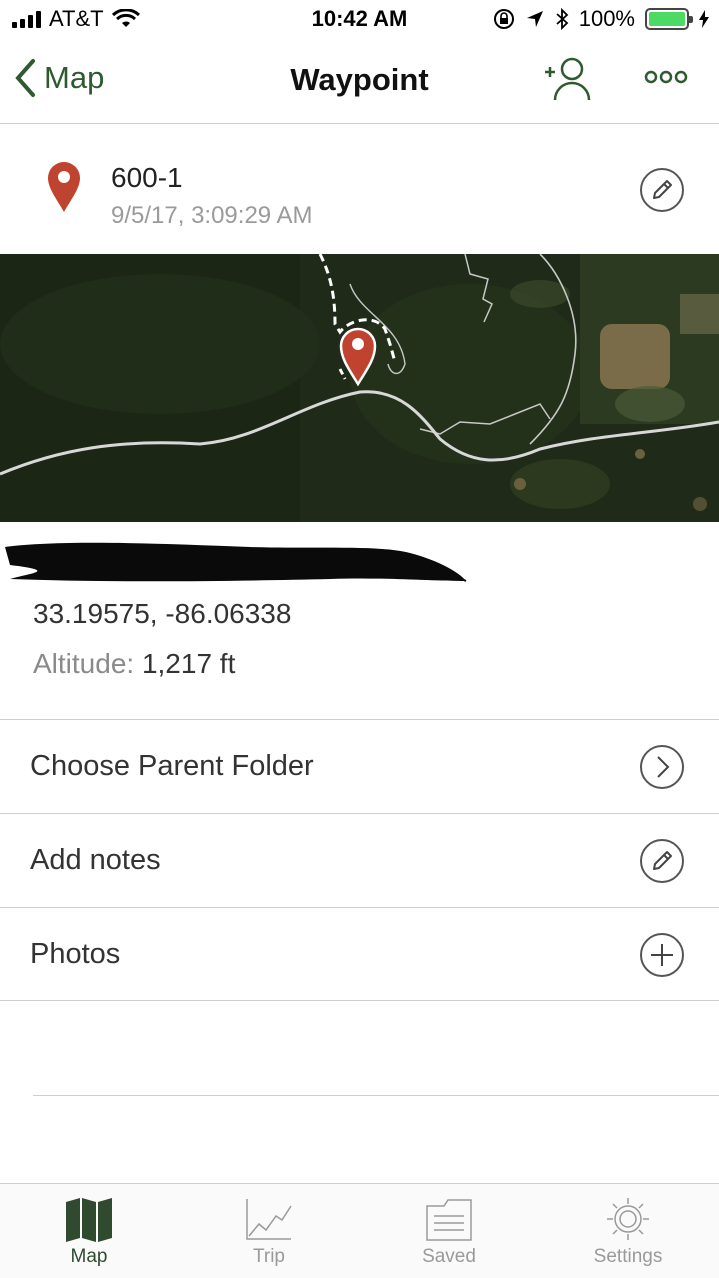  Describe the element at coordinates (64, 187) in the screenshot. I see `pin-icon` at that location.